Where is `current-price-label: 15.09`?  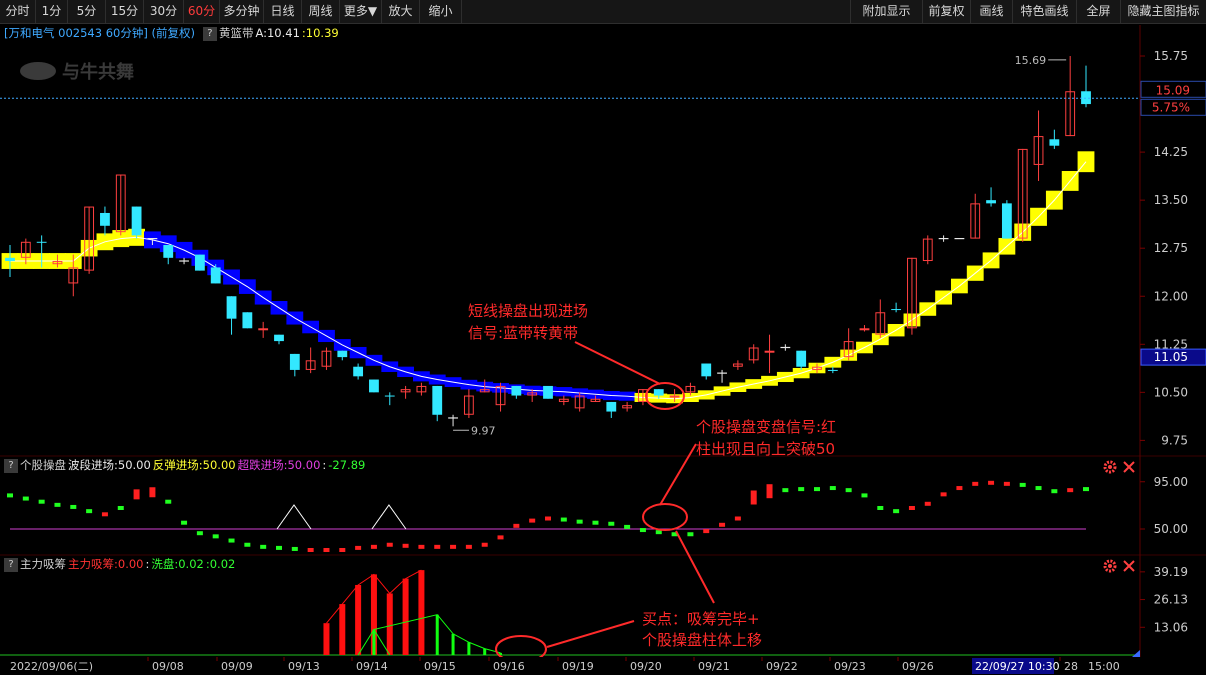 current-price-label: 15.09 is located at coordinates (1173, 90).